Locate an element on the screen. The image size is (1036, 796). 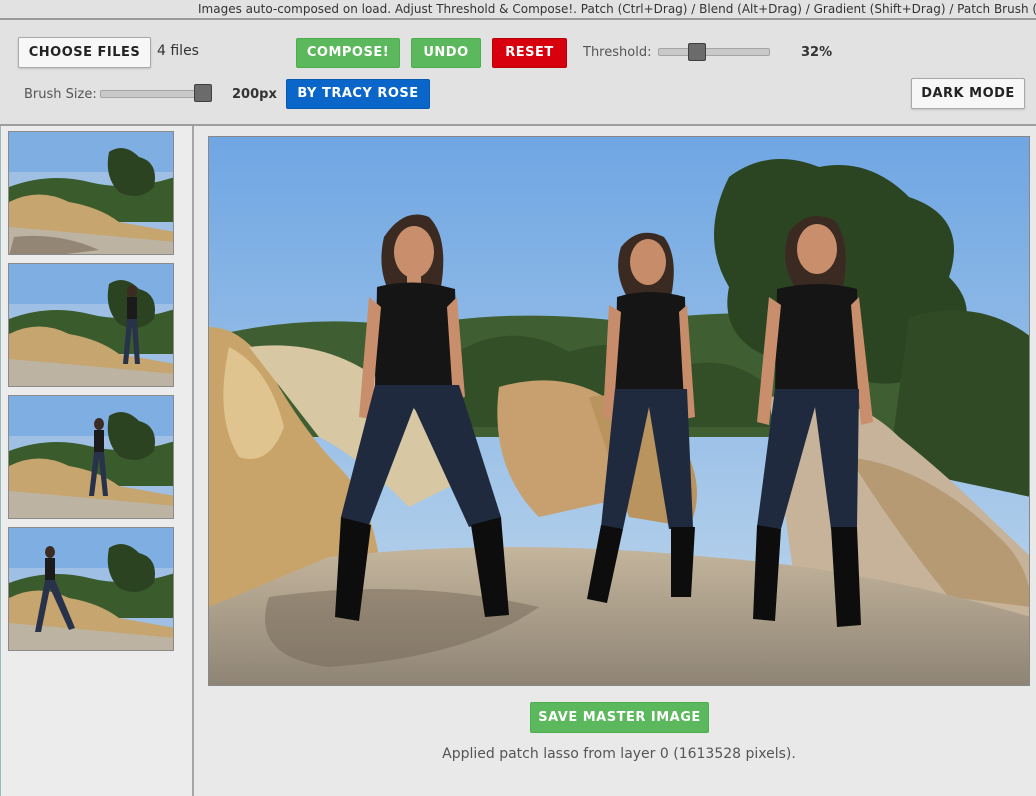
undo-button: UNDO is located at coordinates (446, 53).